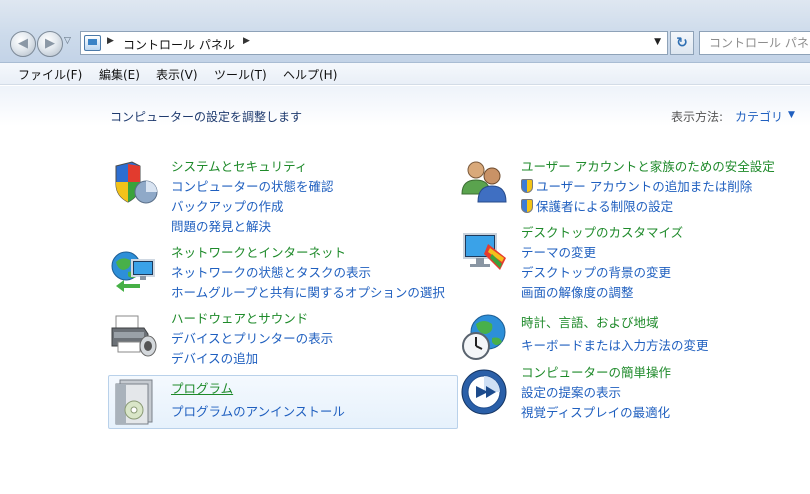 This screenshot has height=494, width=810. What do you see at coordinates (754, 43) in the screenshot?
I see `search-input: コントロール パネ` at bounding box center [754, 43].